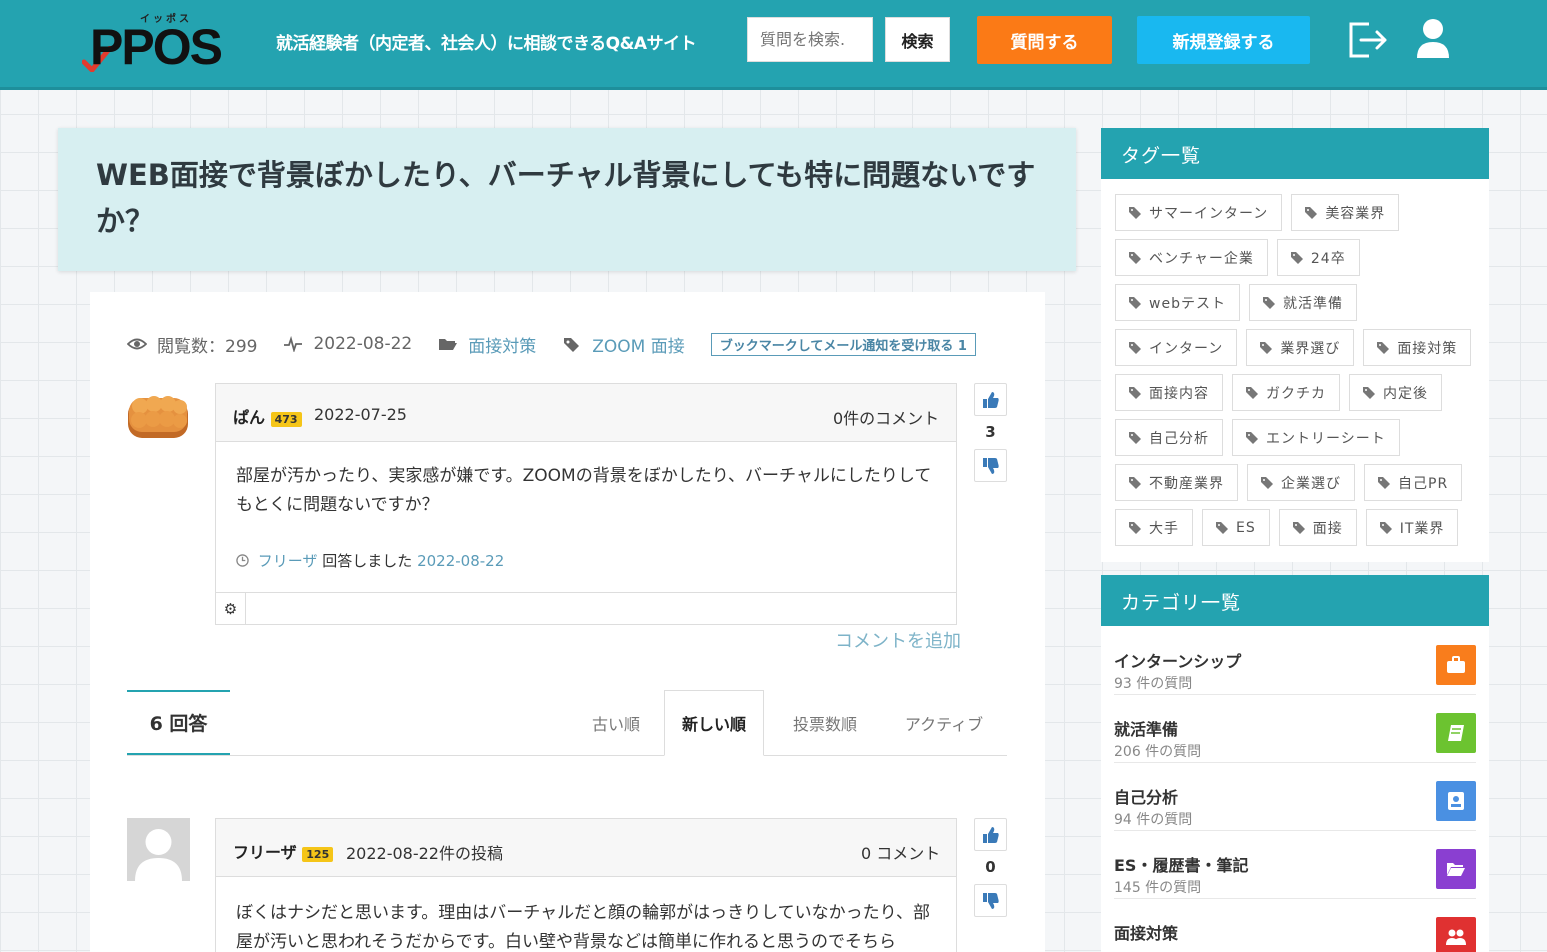 This screenshot has height=952, width=1547. Describe the element at coordinates (616, 723) in the screenshot. I see `tab-oldest: 古い順` at that location.